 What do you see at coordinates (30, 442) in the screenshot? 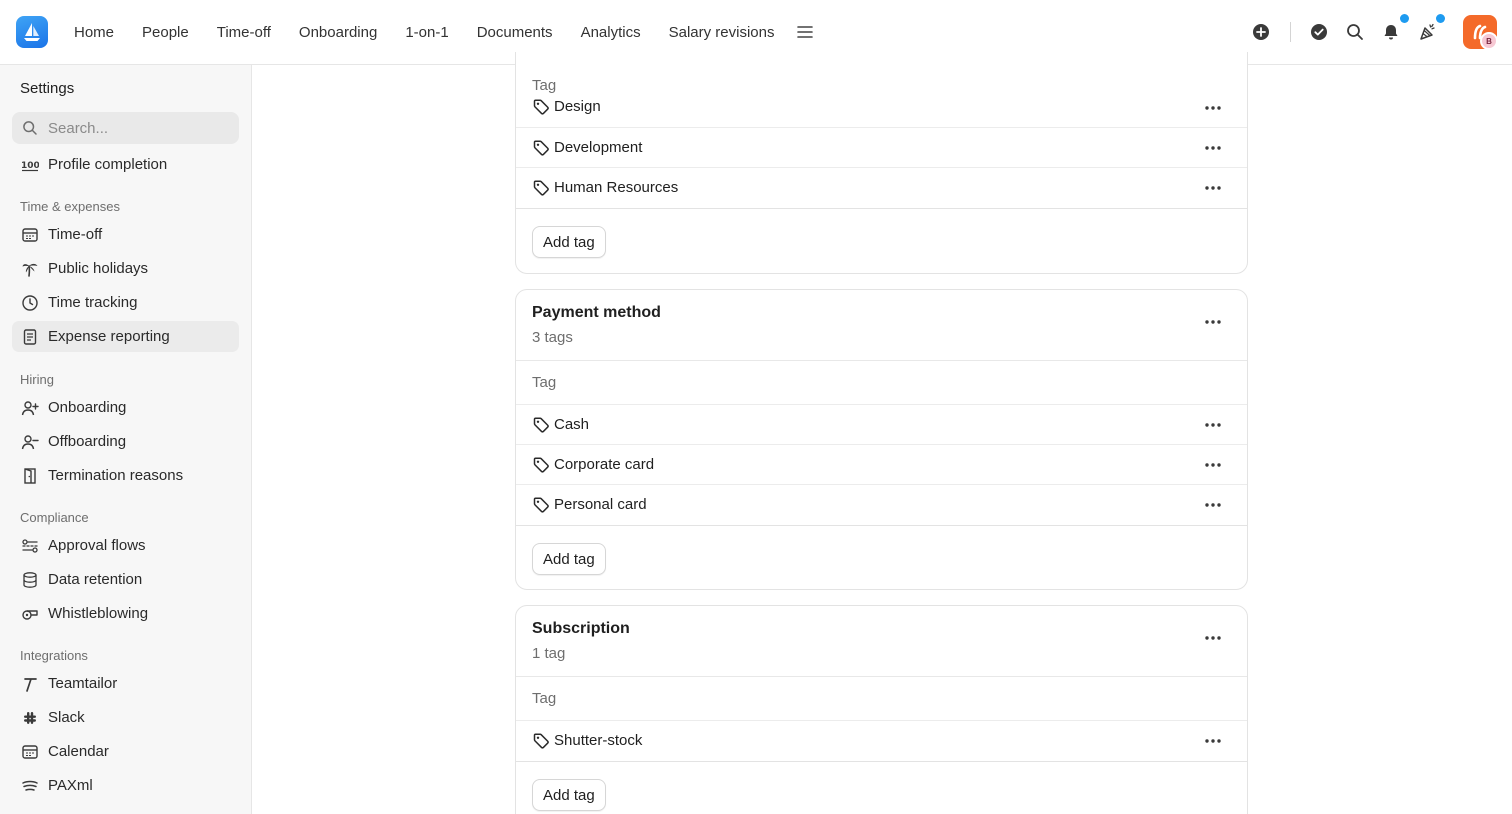
I see `user-remove-icon` at bounding box center [30, 442].